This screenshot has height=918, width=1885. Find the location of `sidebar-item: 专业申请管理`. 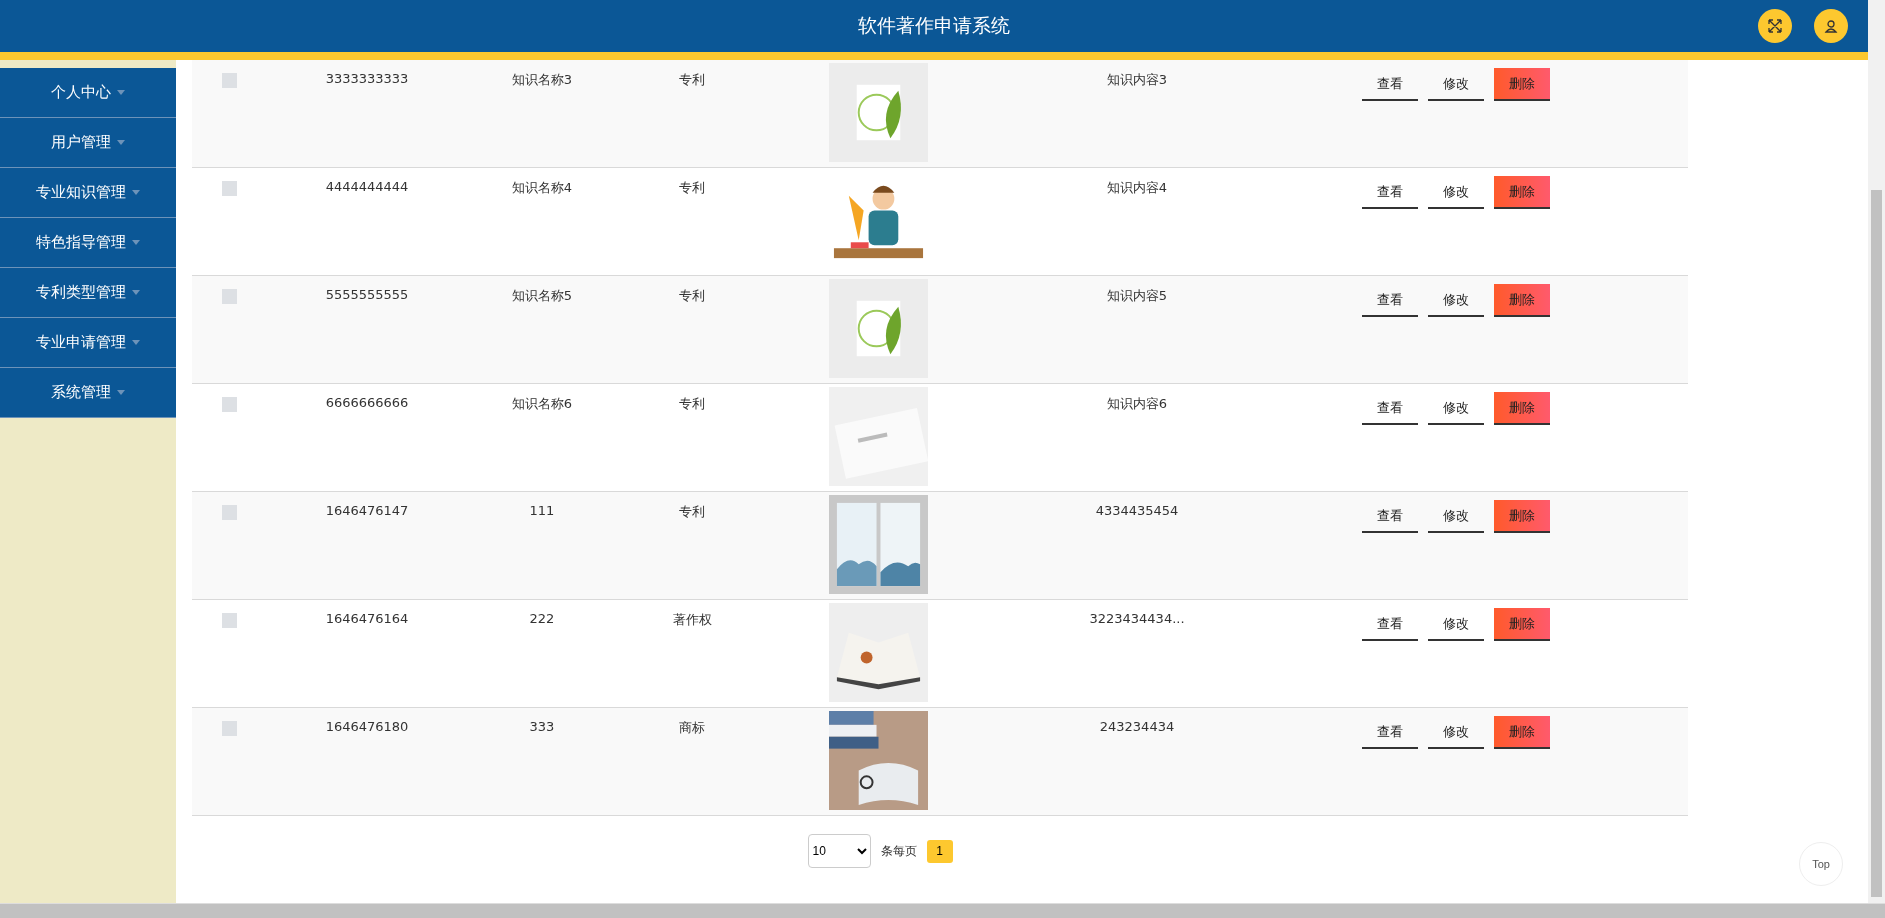

sidebar-item: 专业申请管理 is located at coordinates (88, 343).